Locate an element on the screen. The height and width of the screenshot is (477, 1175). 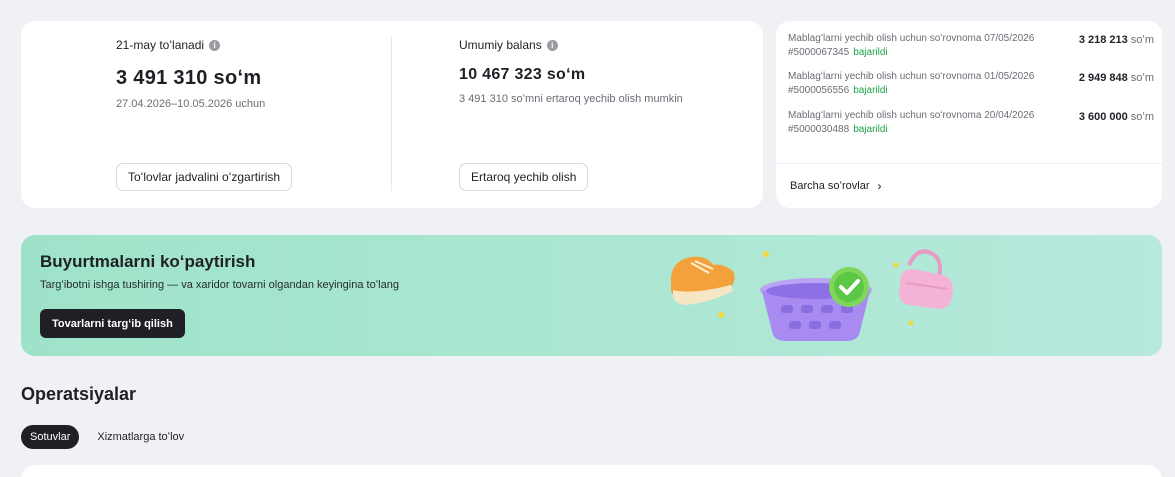
payout-label: 21-may toʻlanadi is located at coordinates (160, 45).